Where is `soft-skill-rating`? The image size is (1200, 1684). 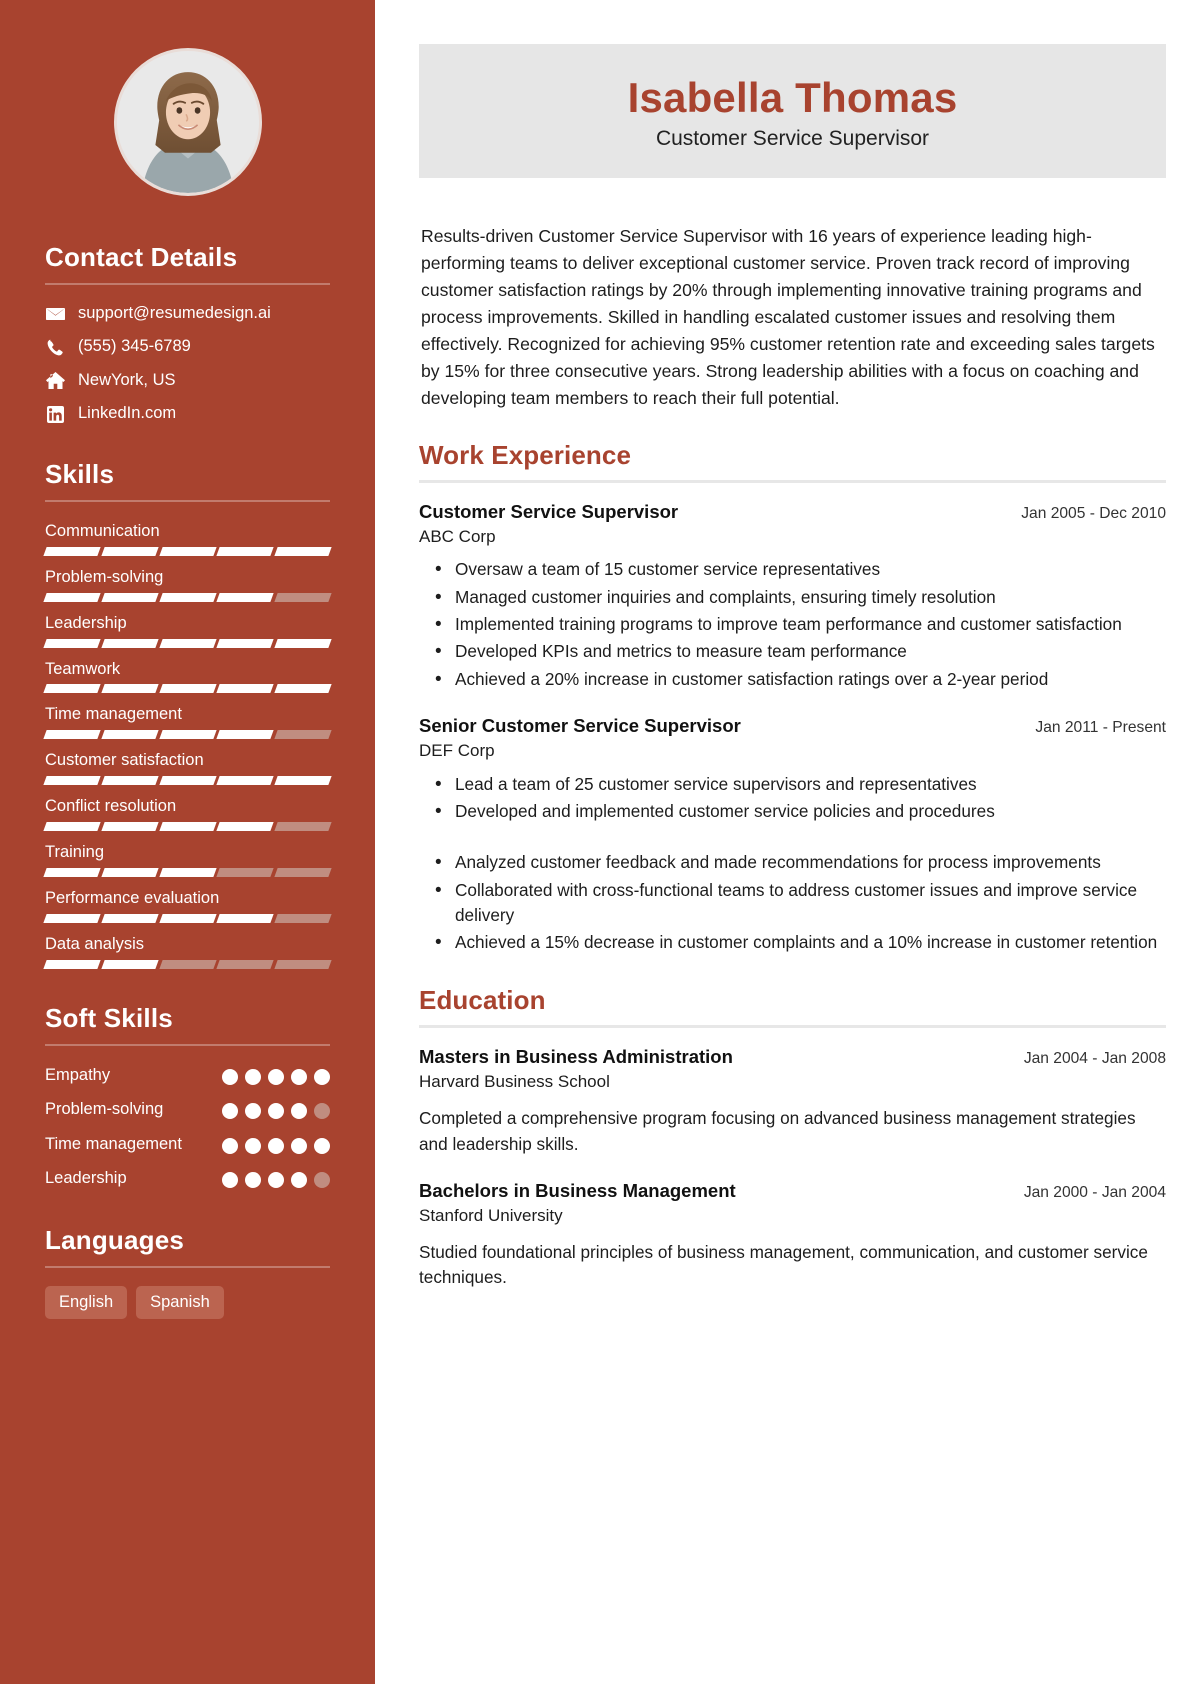
soft-skill-rating is located at coordinates (276, 1143).